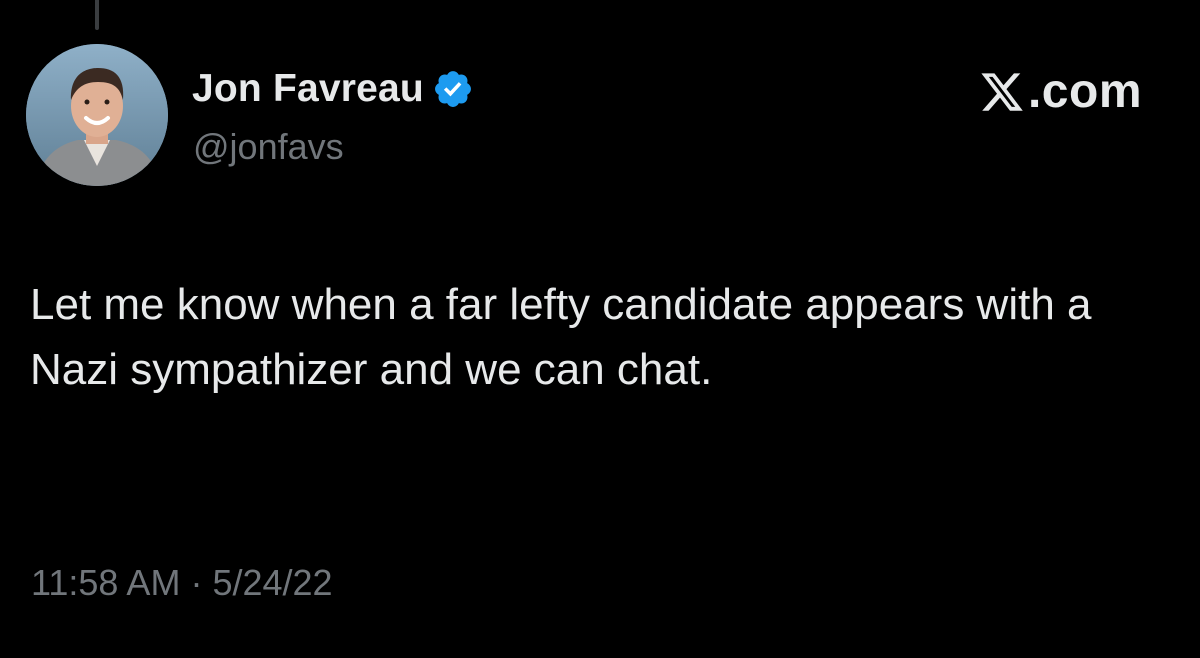  What do you see at coordinates (1002, 91) in the screenshot?
I see `x-logo-icon` at bounding box center [1002, 91].